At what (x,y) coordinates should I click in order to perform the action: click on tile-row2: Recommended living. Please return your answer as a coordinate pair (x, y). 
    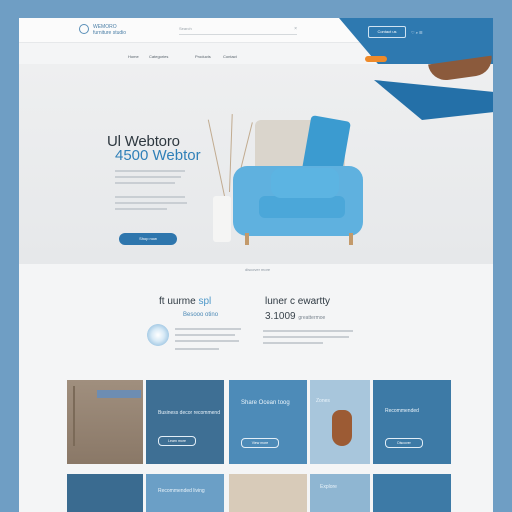
    Looking at the image, I should click on (185, 493).